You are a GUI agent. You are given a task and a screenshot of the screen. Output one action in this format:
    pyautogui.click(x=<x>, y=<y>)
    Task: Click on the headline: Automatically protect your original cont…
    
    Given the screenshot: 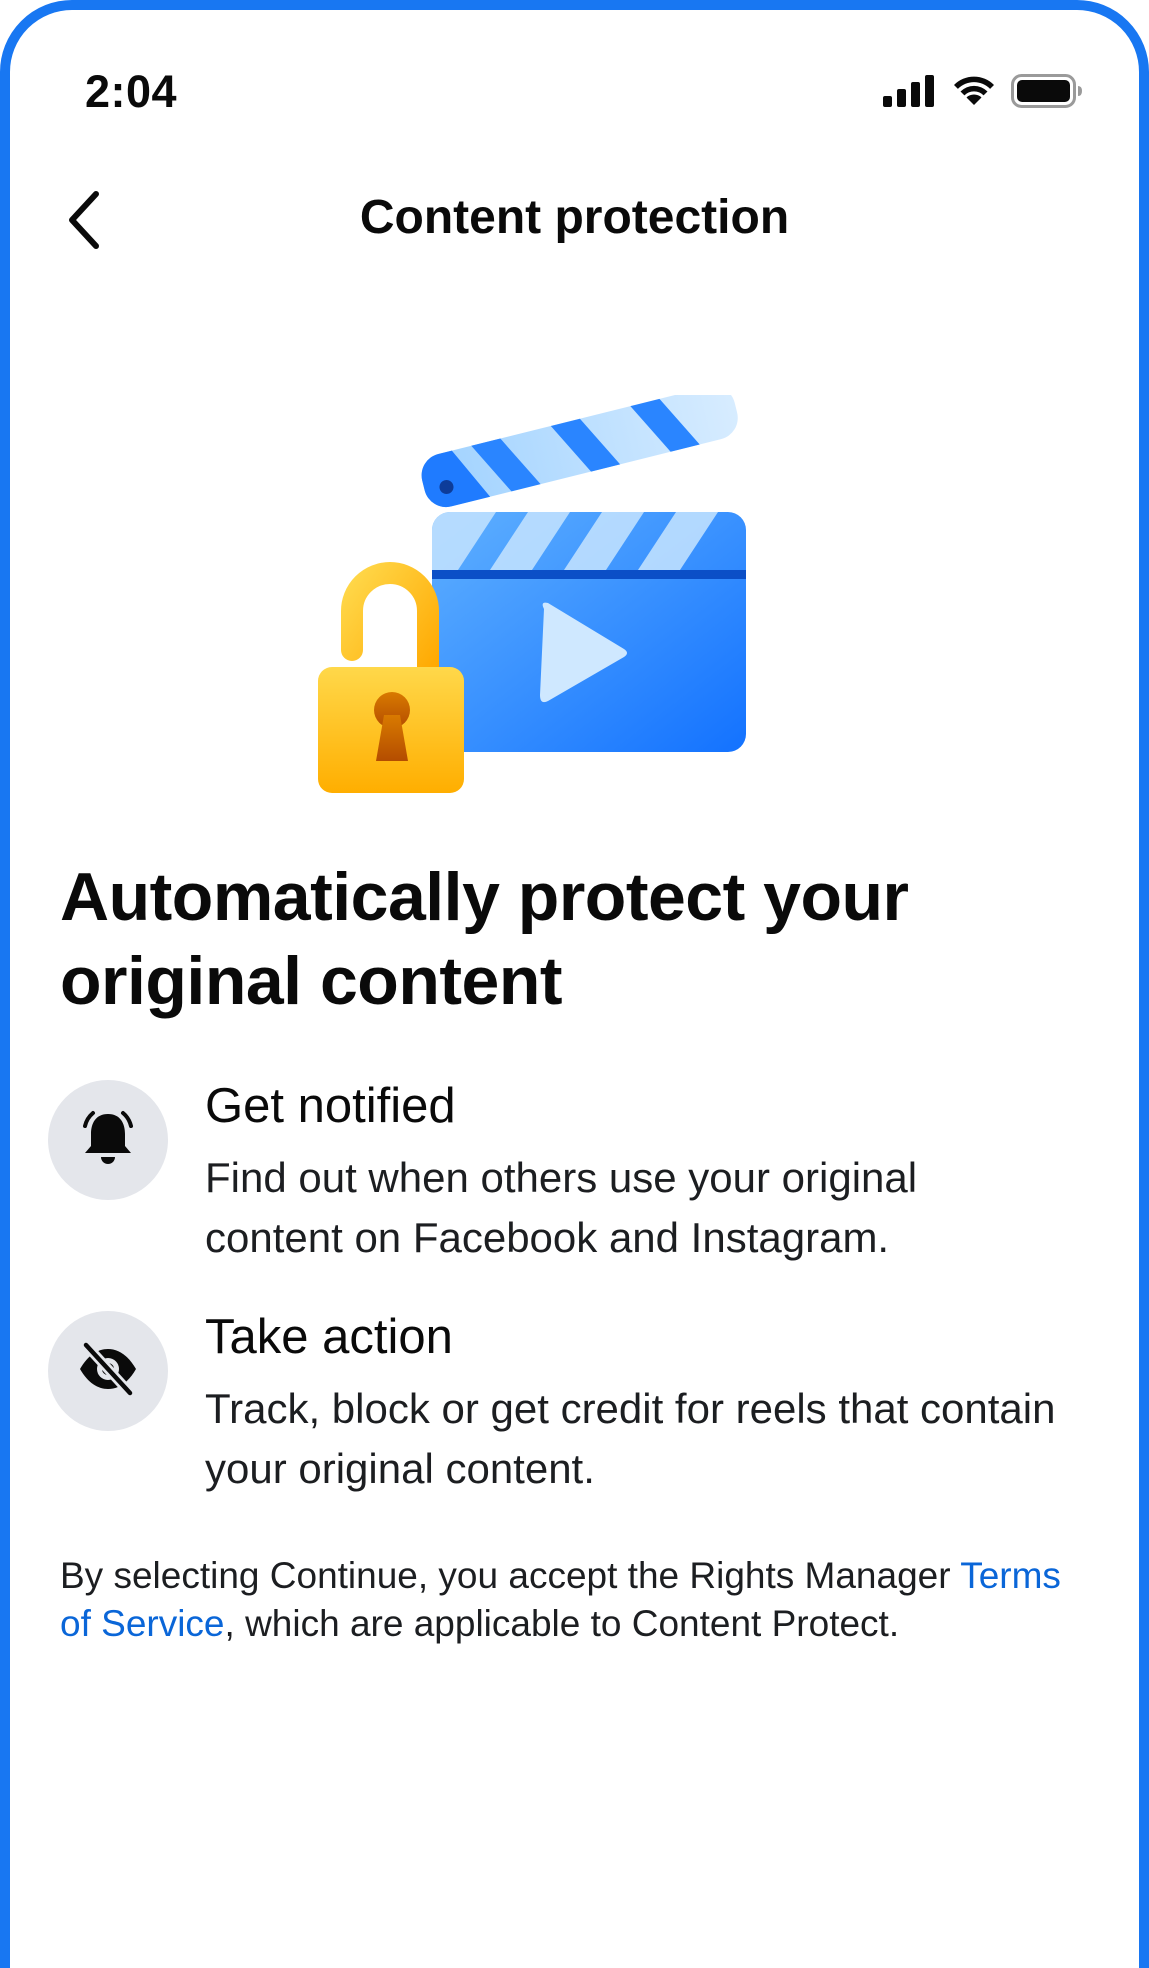 What is the action you would take?
    pyautogui.click(x=484, y=939)
    